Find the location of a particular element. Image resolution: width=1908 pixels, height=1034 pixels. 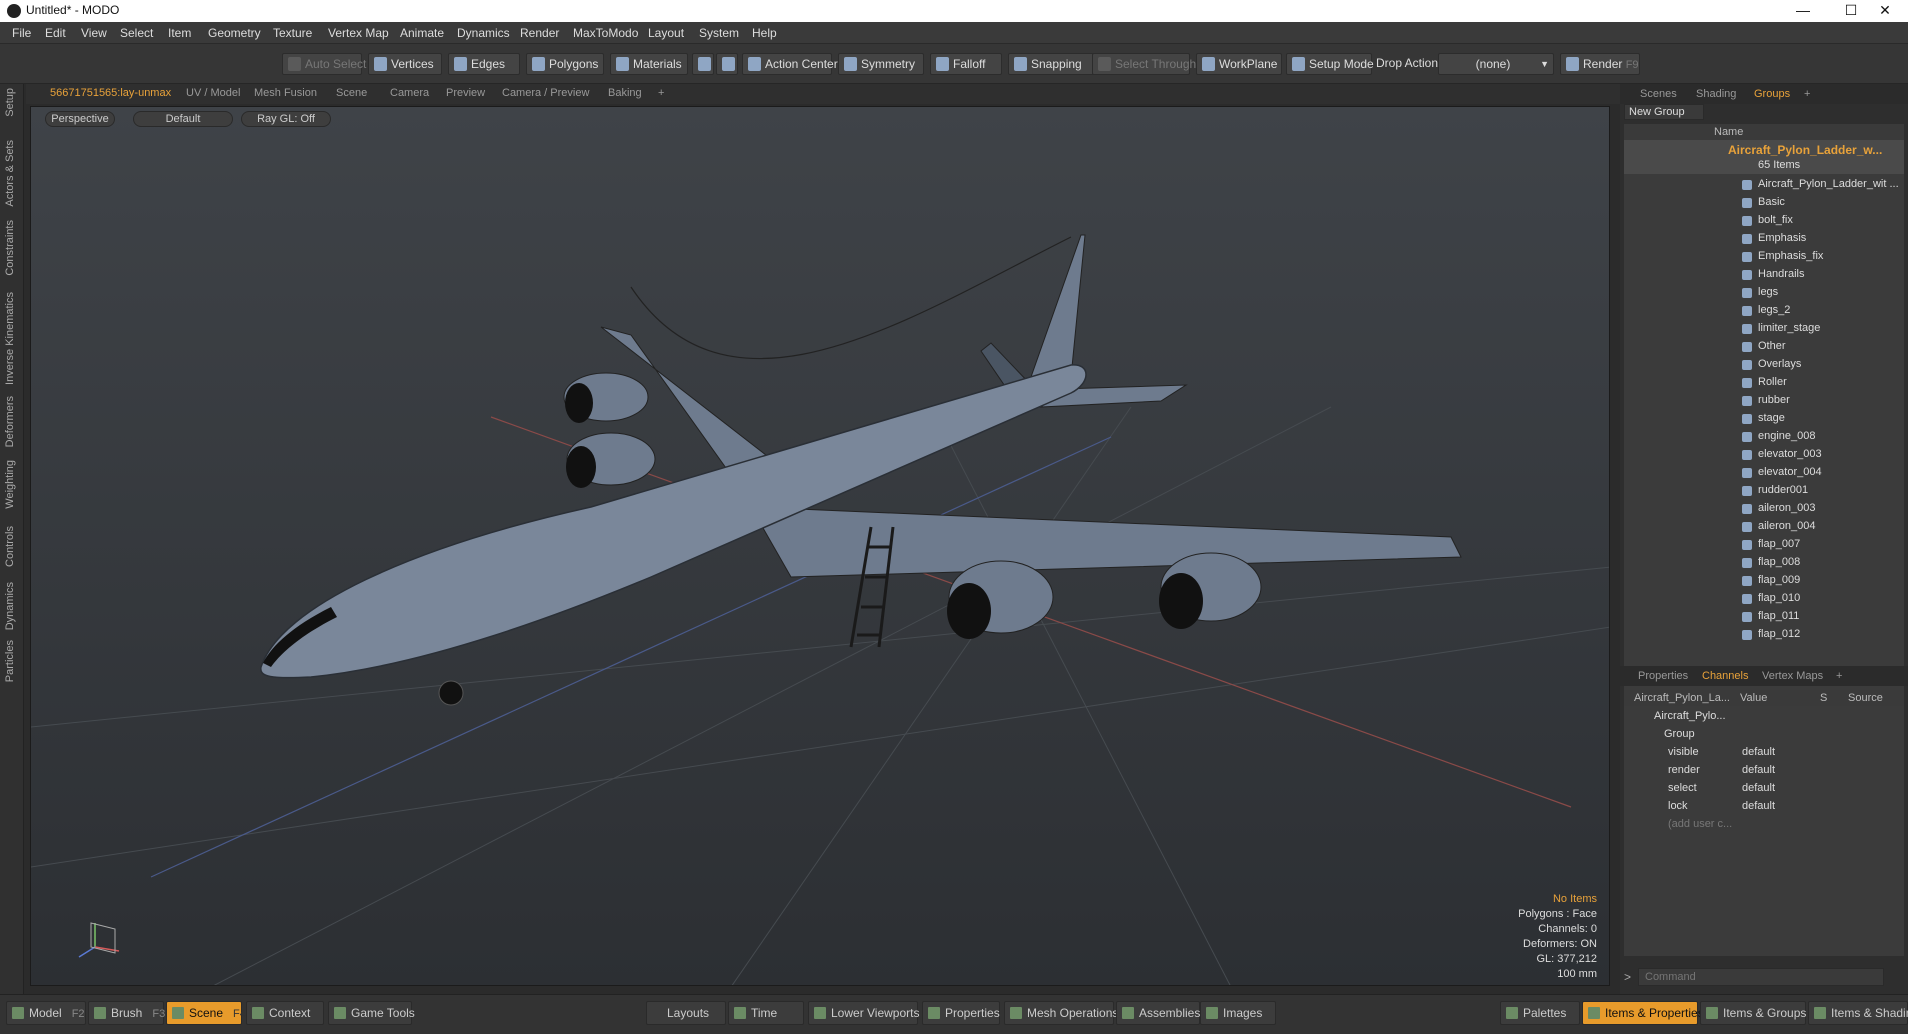

list-item: flap_011 is located at coordinates (1764, 617).